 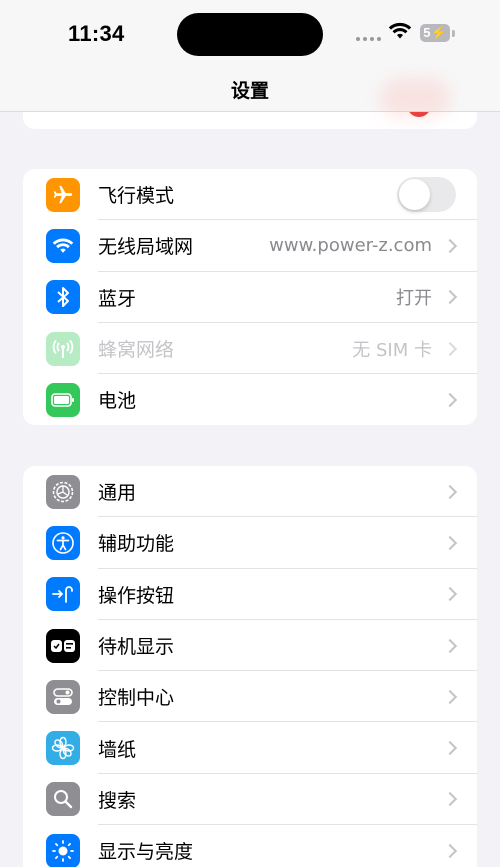 I want to click on page-title: 设置, so click(x=249, y=91).